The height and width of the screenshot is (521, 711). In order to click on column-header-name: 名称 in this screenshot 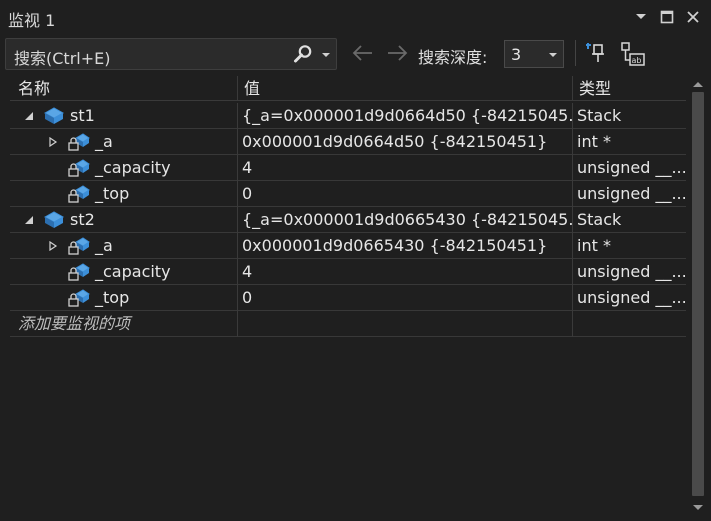, I will do `click(124, 88)`.